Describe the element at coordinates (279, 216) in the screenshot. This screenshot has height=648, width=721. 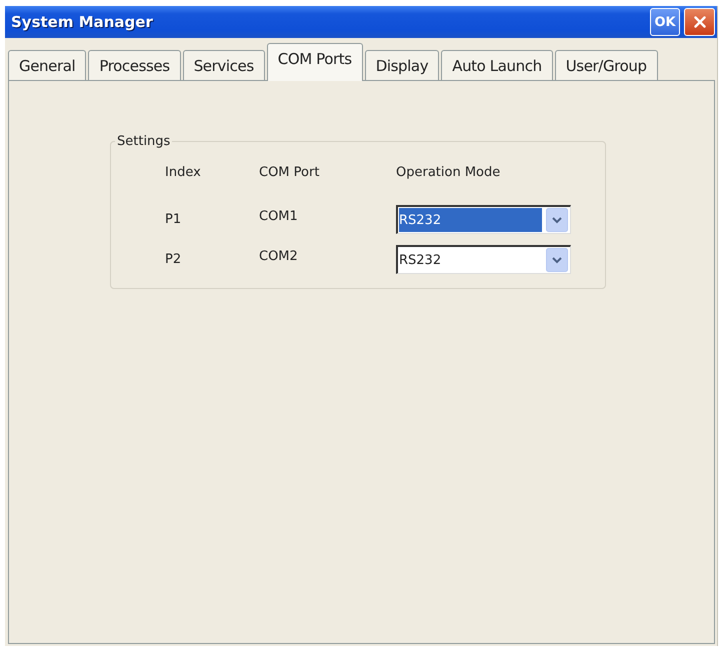
I see `com-port-label: COM1` at that location.